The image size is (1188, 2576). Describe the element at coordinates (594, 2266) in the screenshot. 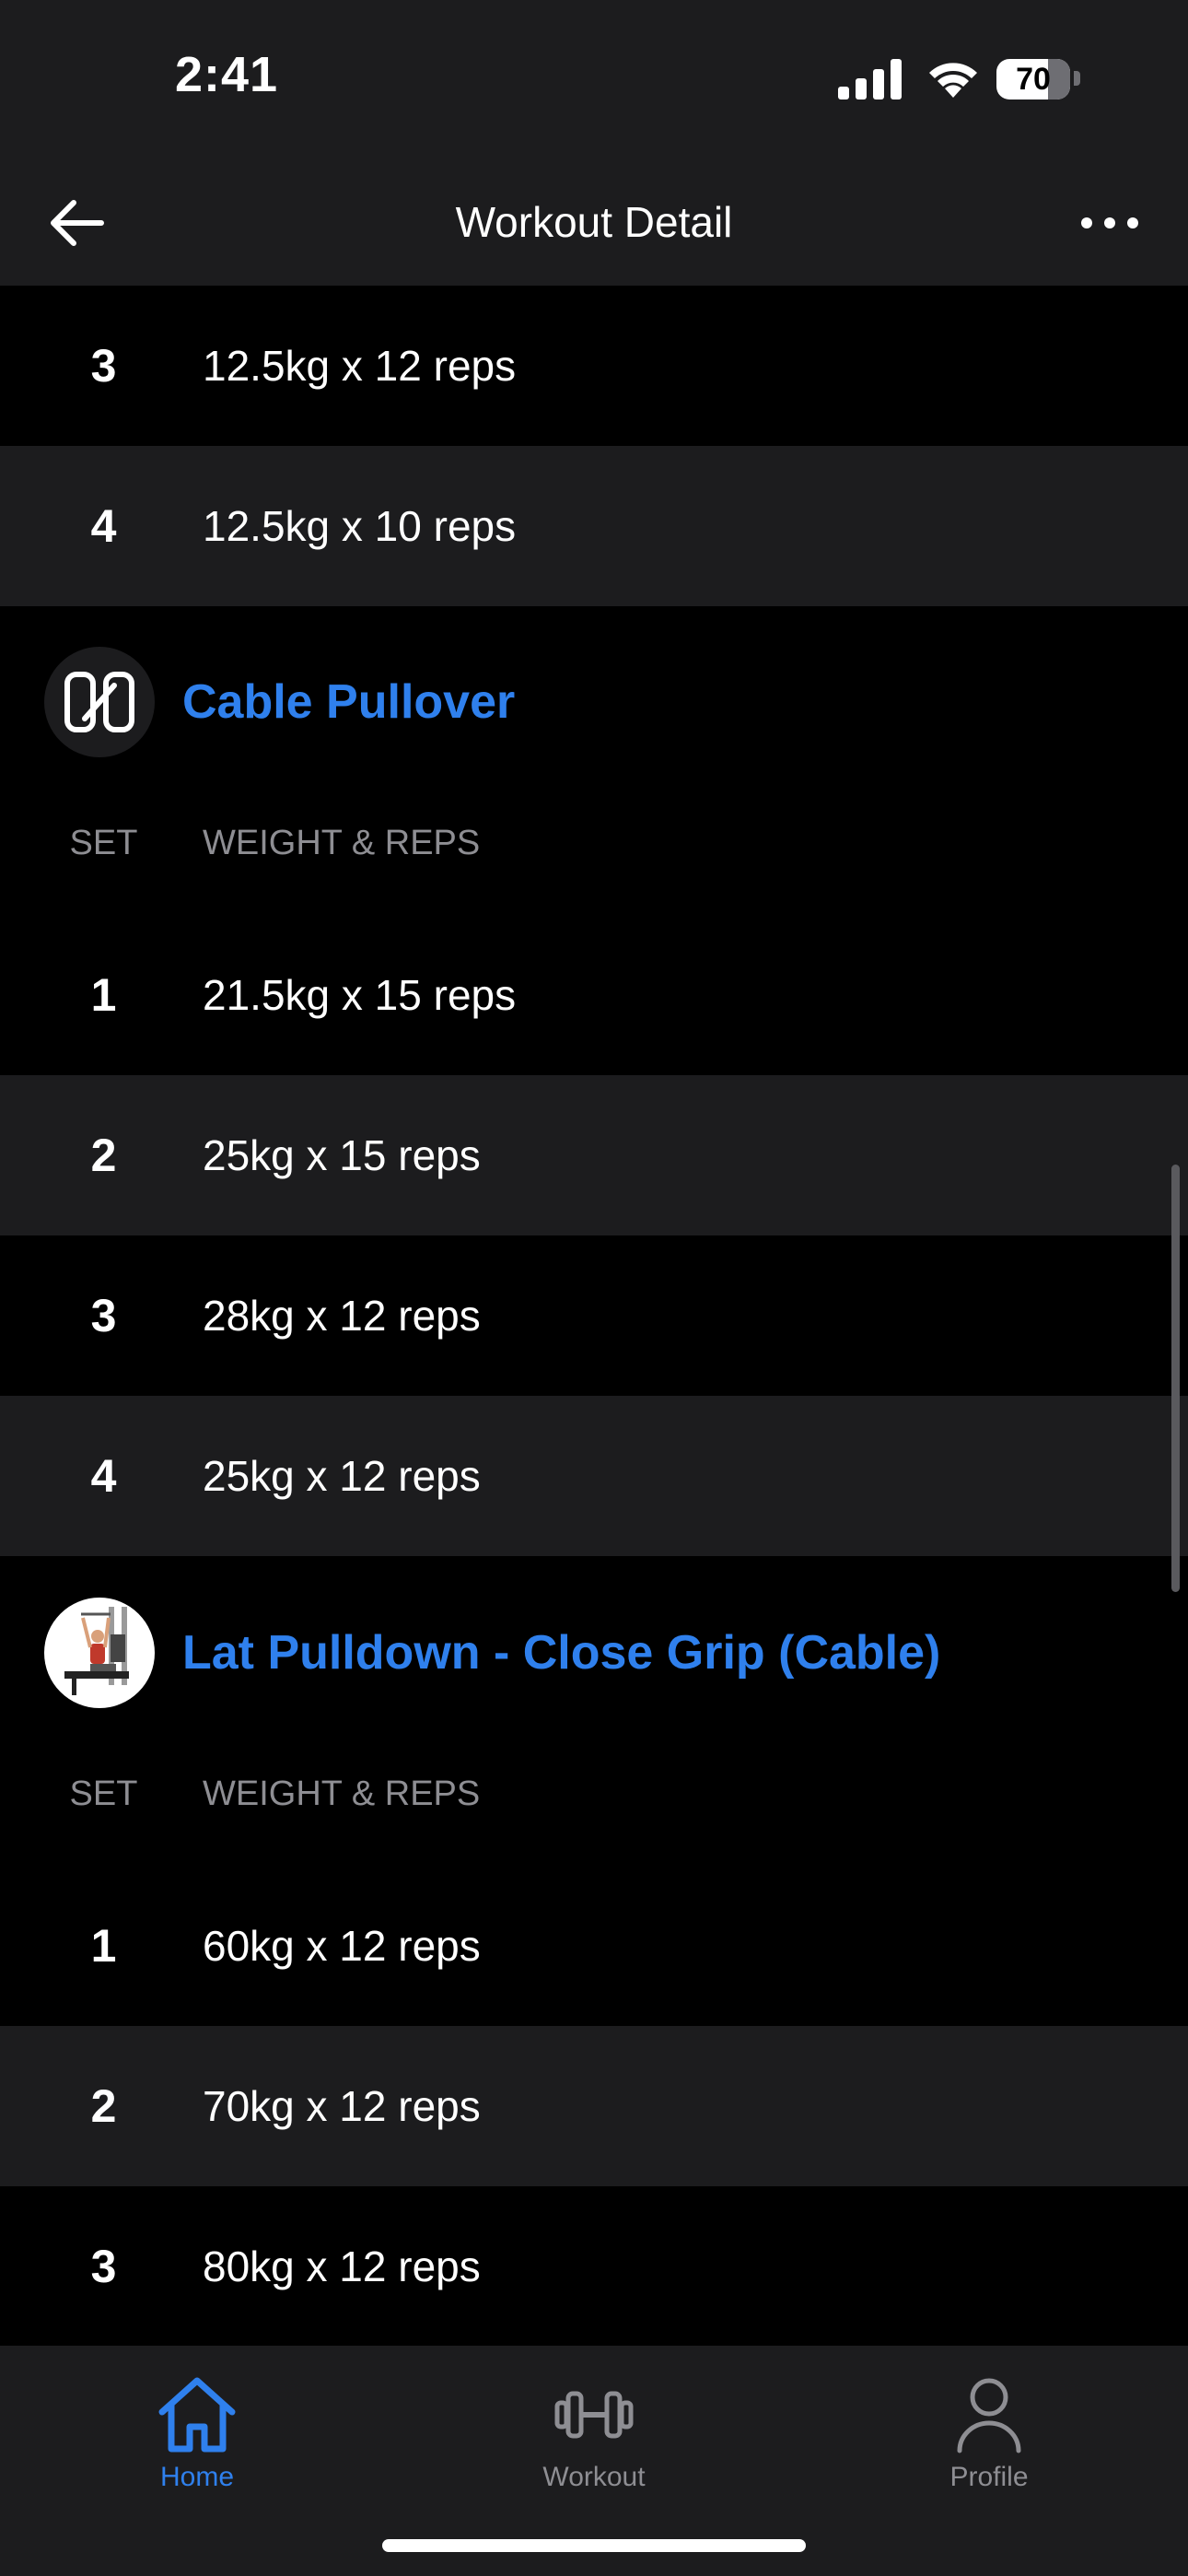

I see `set-row: 3 80kg x 12 reps` at that location.